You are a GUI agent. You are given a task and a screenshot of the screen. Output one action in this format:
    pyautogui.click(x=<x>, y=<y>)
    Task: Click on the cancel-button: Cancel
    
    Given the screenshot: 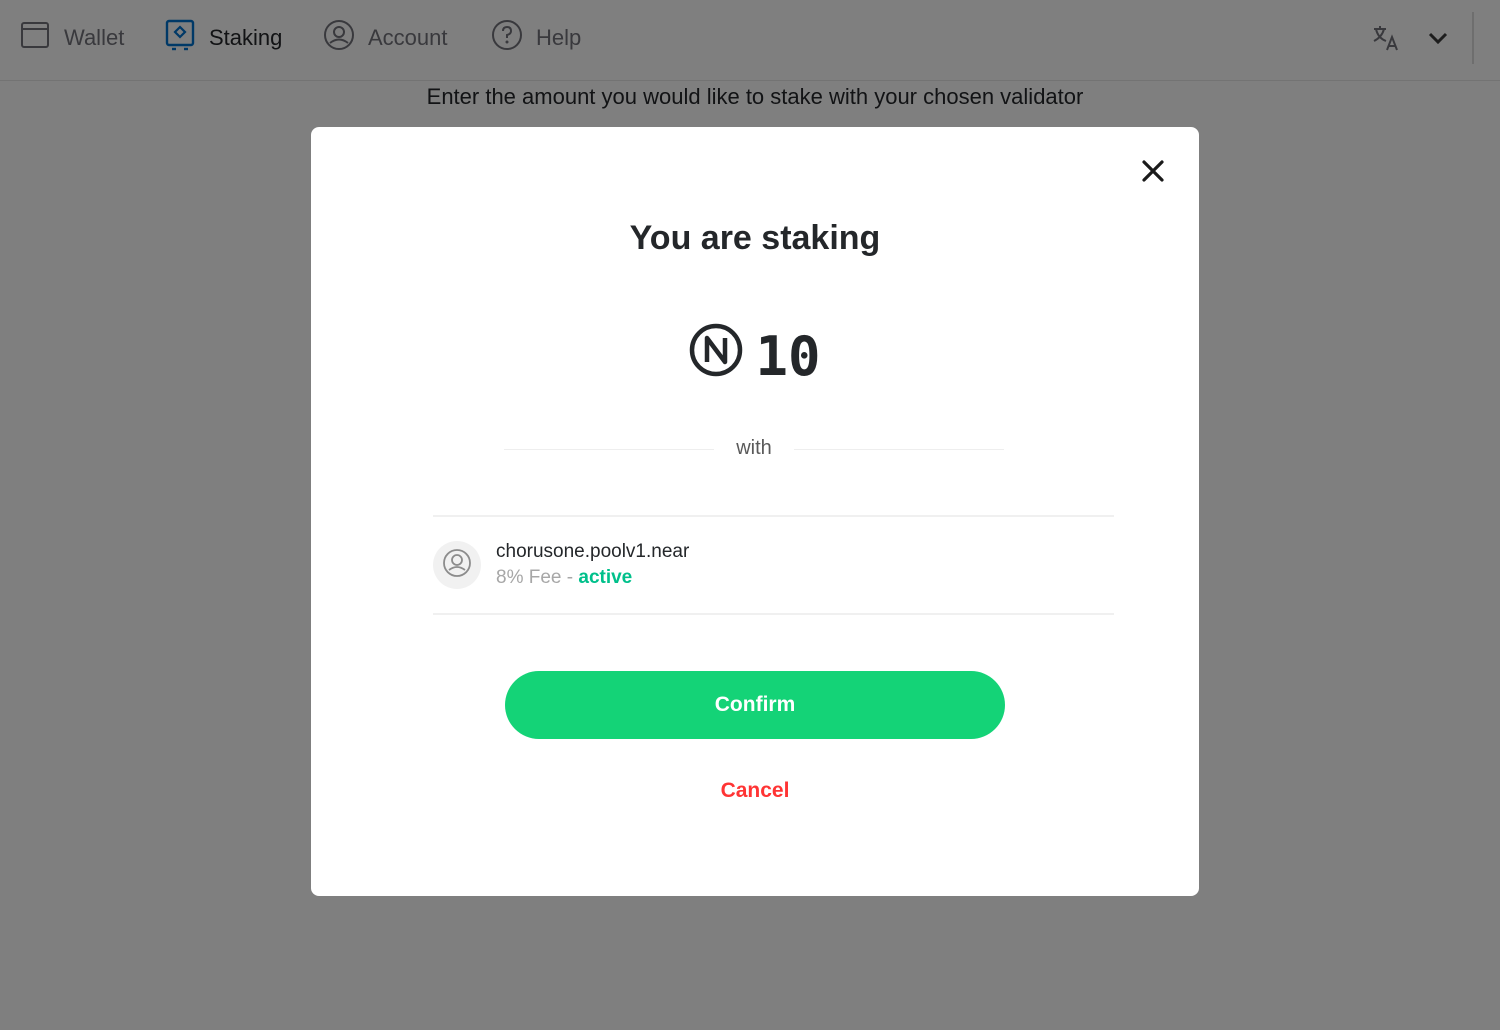 What is the action you would take?
    pyautogui.click(x=755, y=791)
    